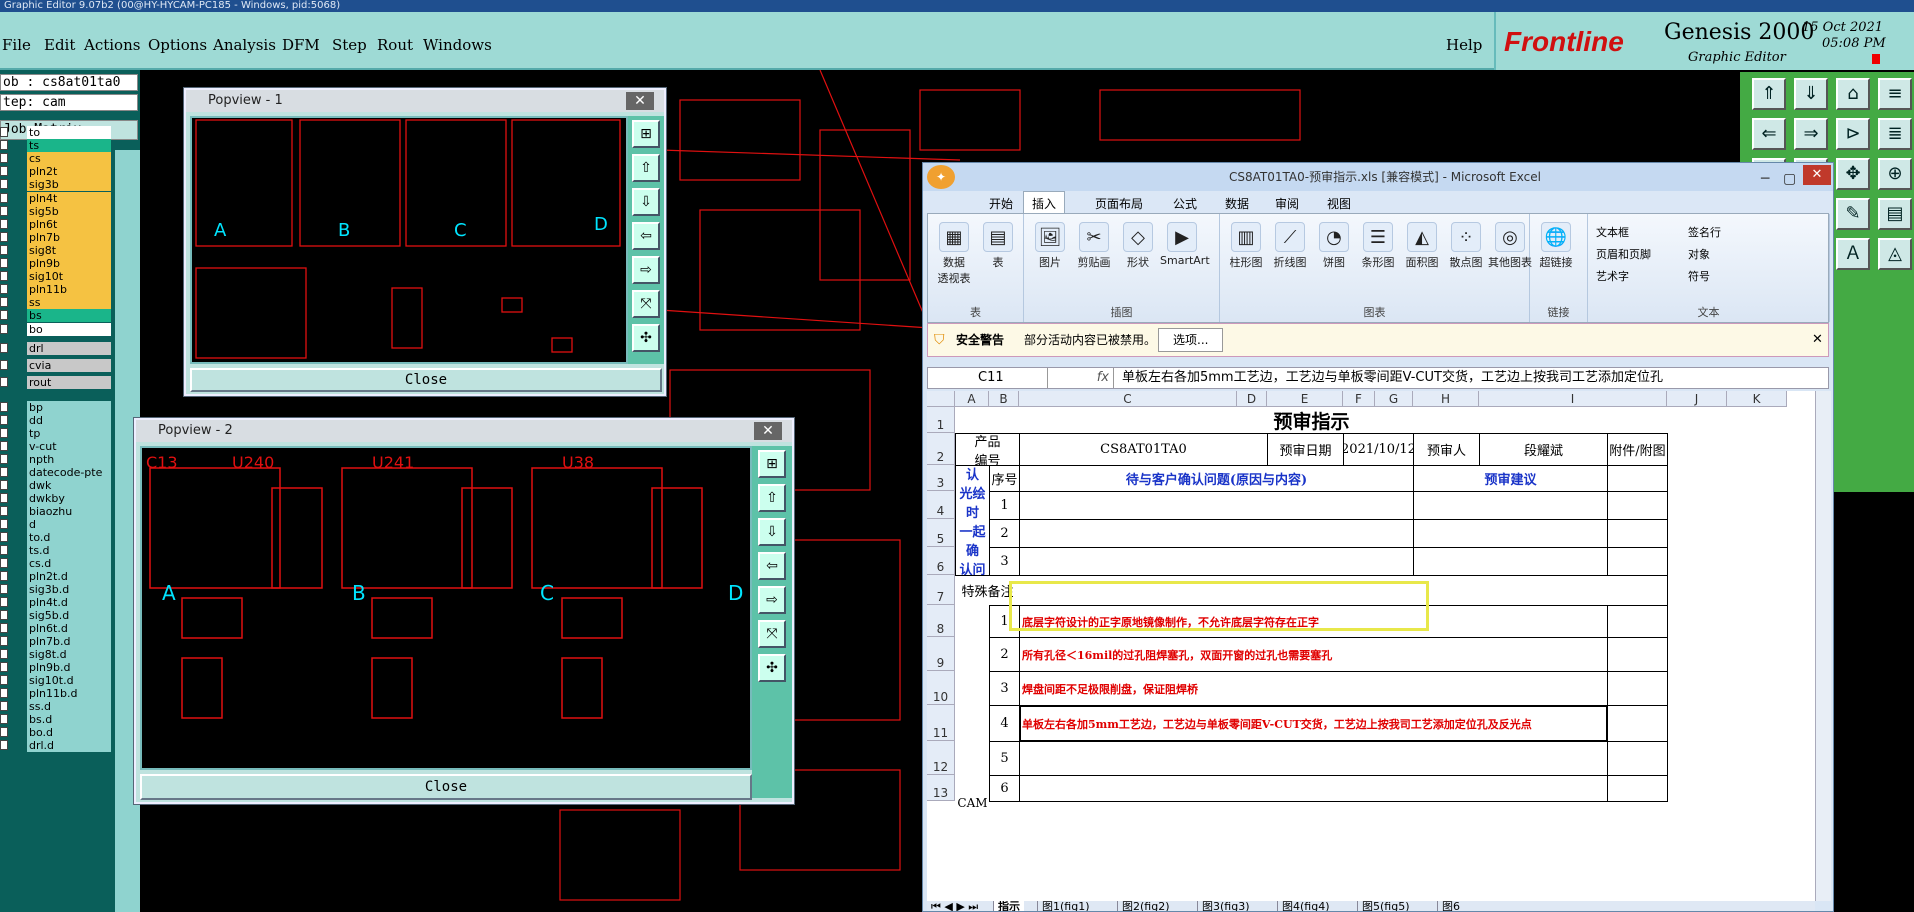 Image resolution: width=1914 pixels, height=912 pixels. I want to click on layer-item: sig10t.d, so click(69, 680).